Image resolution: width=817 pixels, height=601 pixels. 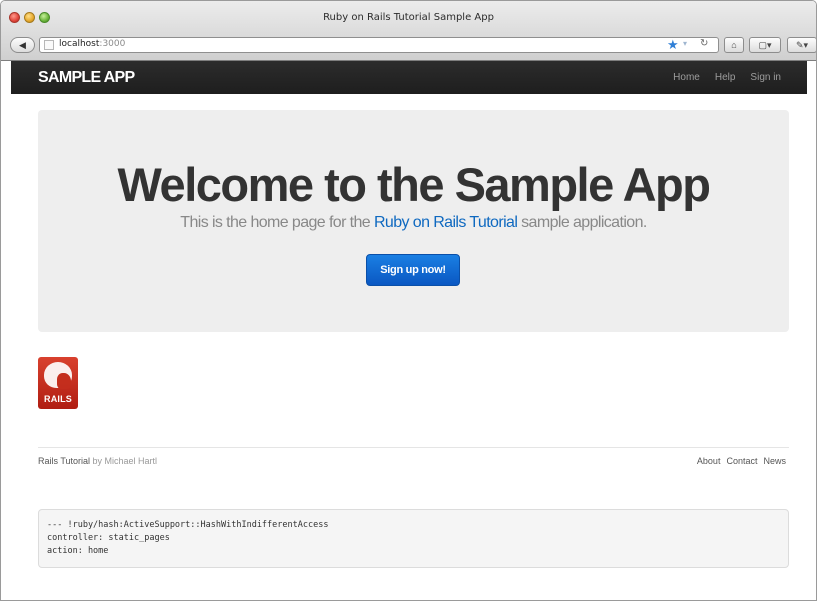 What do you see at coordinates (413, 447) in the screenshot?
I see `footer-divider` at bounding box center [413, 447].